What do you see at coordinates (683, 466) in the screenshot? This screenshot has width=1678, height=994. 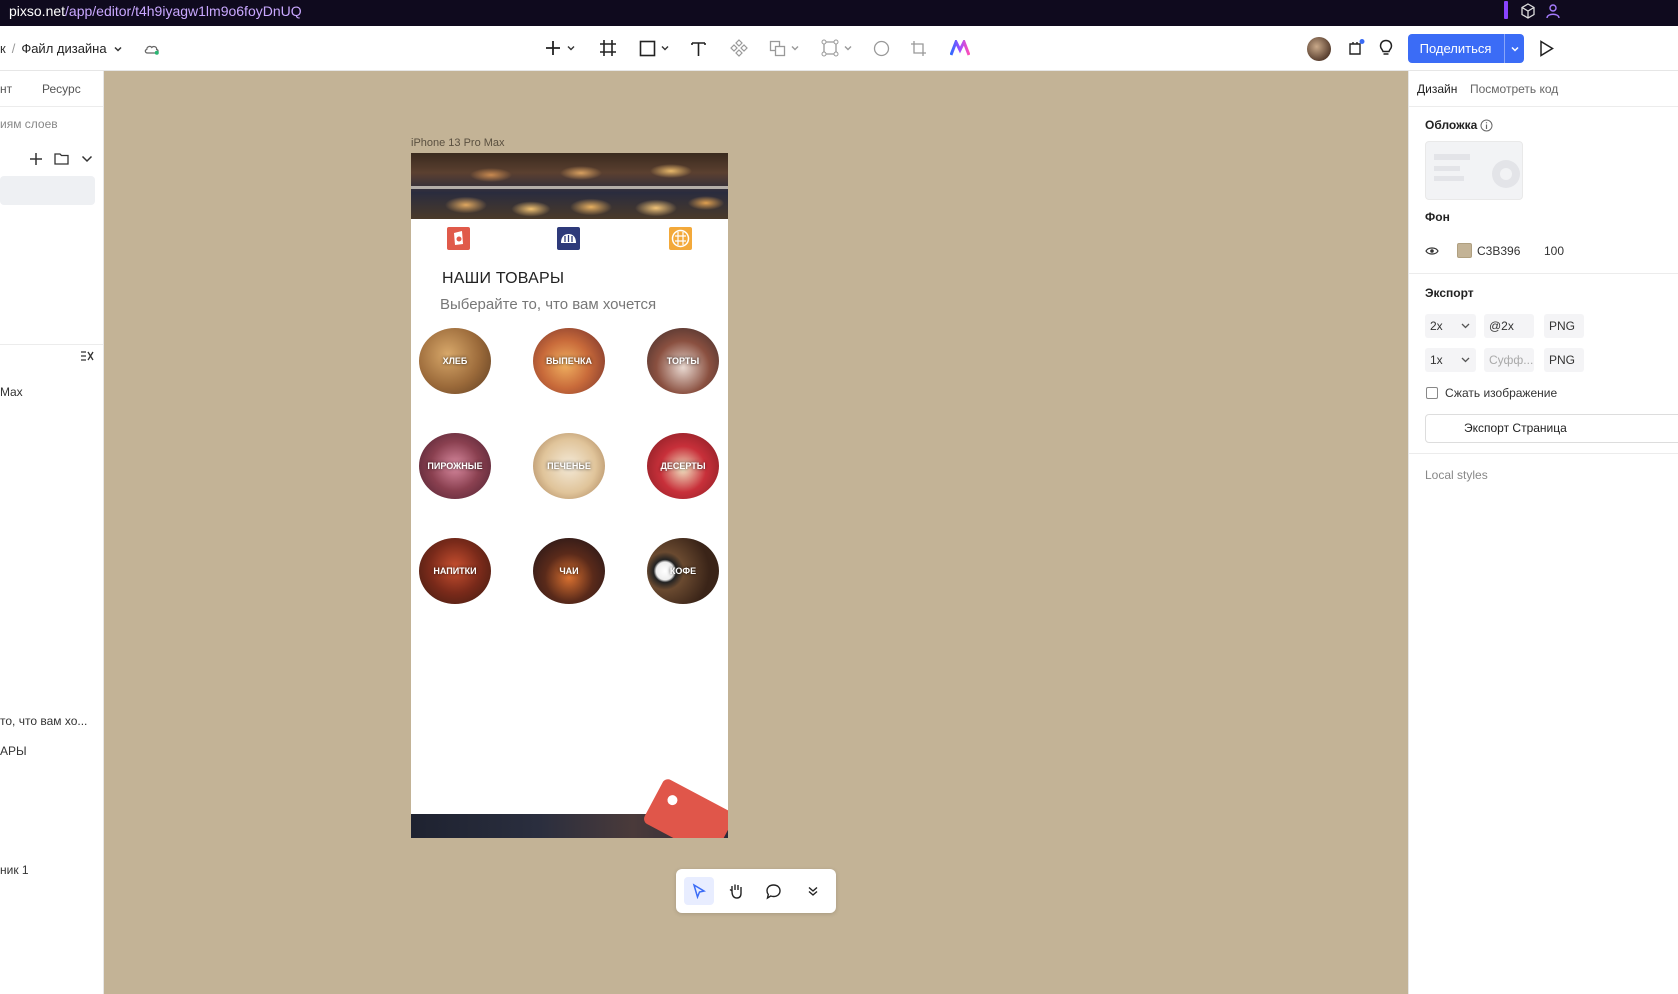 I see `category-desserts: ДЕСЕРТЫ` at bounding box center [683, 466].